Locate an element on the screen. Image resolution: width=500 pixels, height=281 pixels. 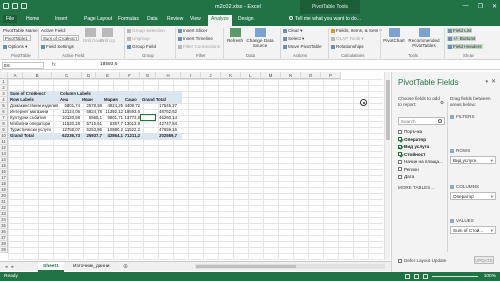
field-item: Дата is located at coordinates (406, 177).